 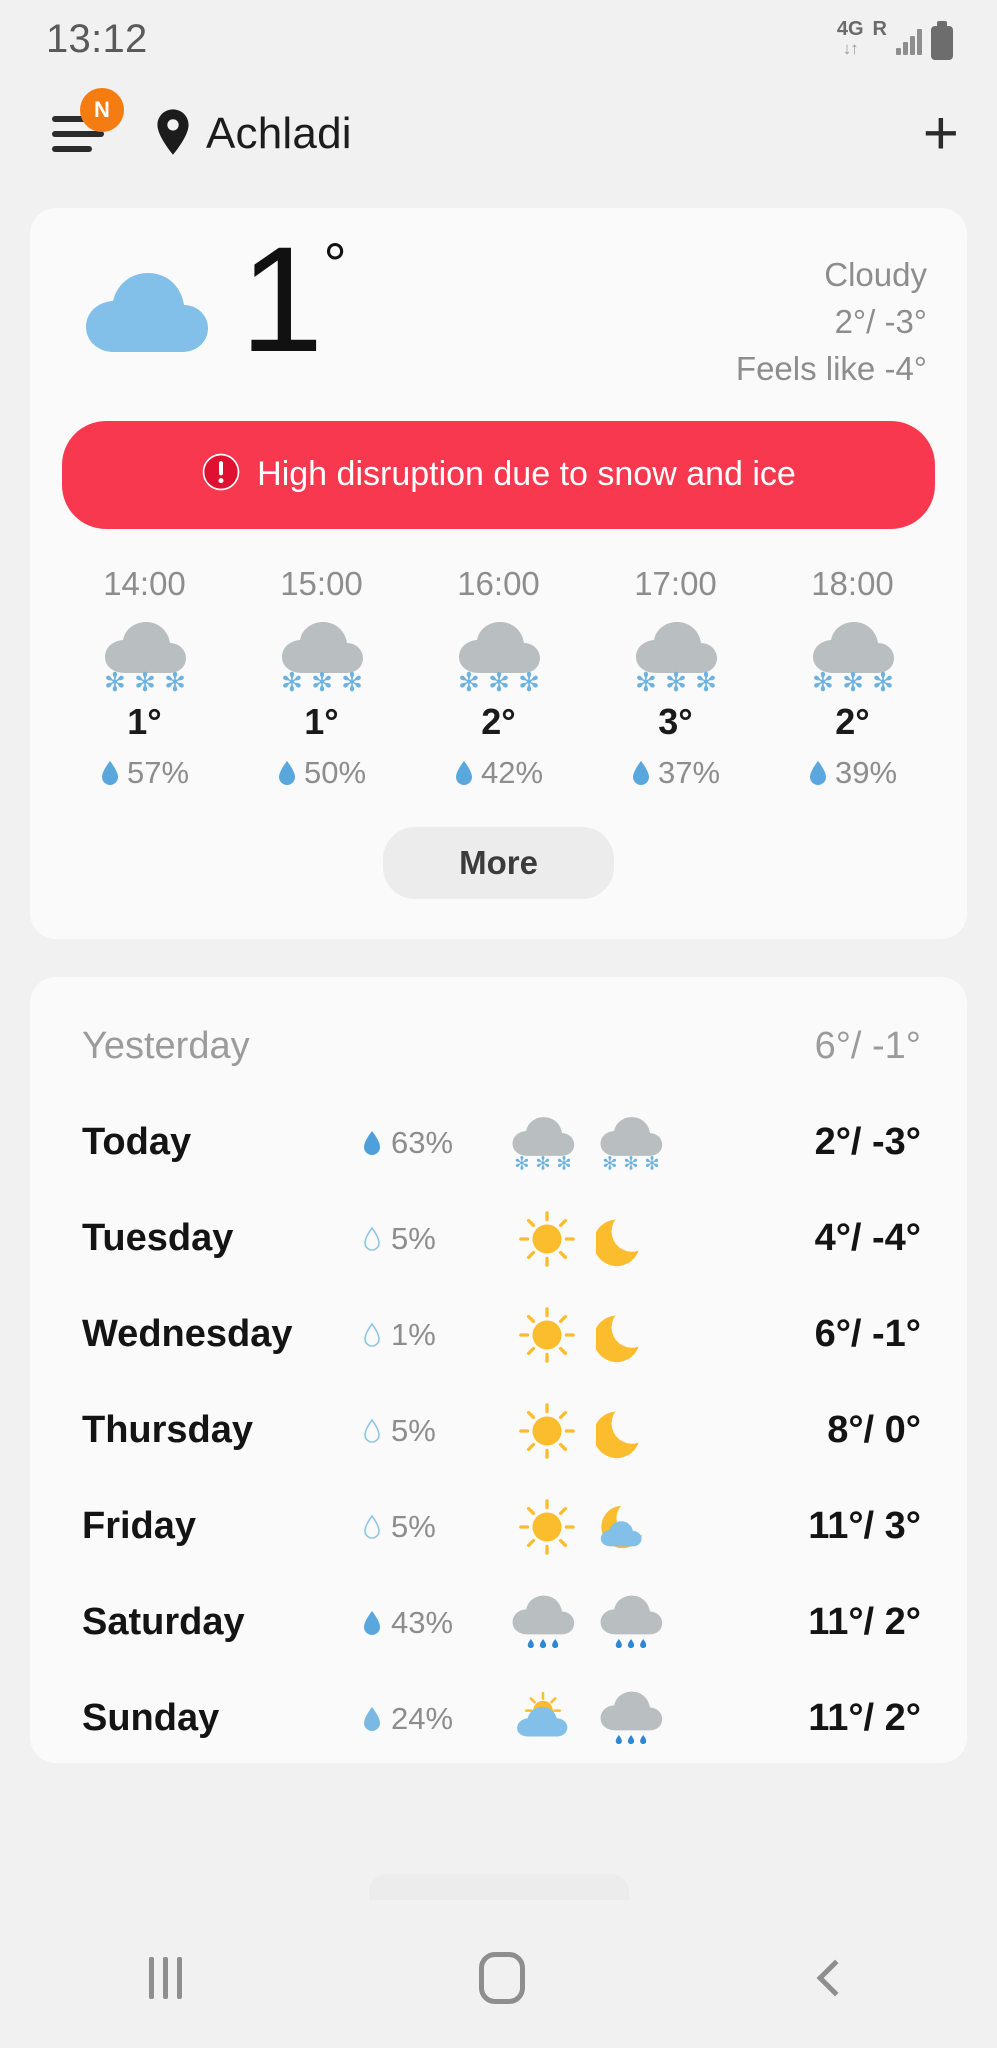 I want to click on table-row: Sunday 24% 11°/ 2°, so click(x=498, y=1719).